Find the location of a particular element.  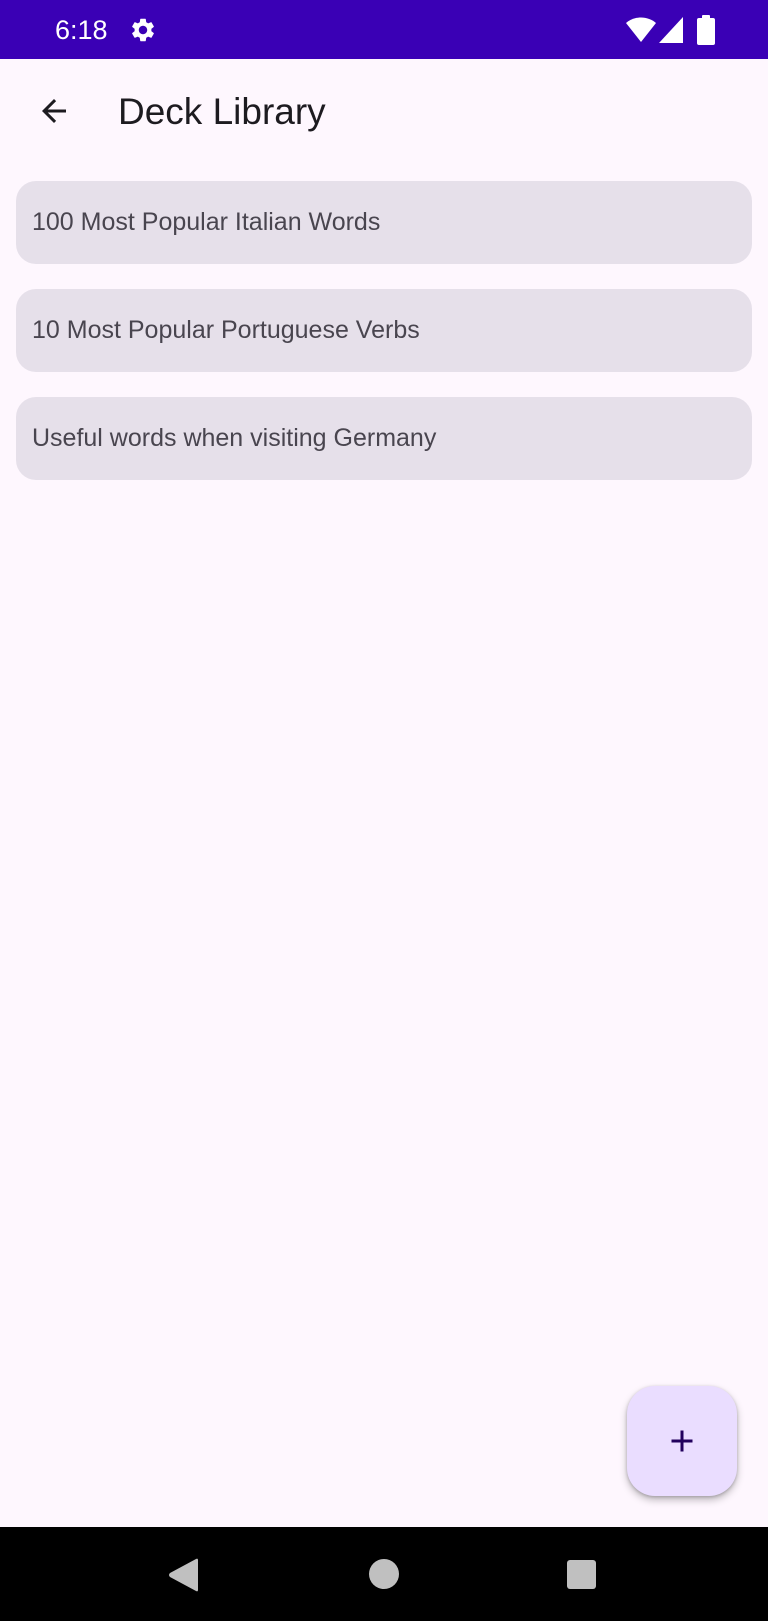

back-button is located at coordinates (54, 111).